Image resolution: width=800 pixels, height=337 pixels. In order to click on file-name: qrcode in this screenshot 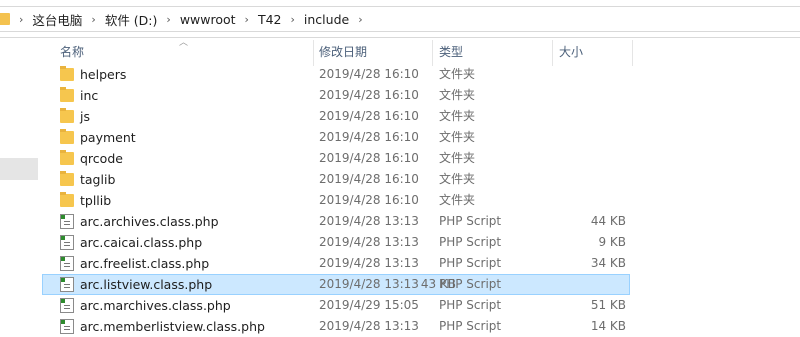, I will do `click(101, 158)`.